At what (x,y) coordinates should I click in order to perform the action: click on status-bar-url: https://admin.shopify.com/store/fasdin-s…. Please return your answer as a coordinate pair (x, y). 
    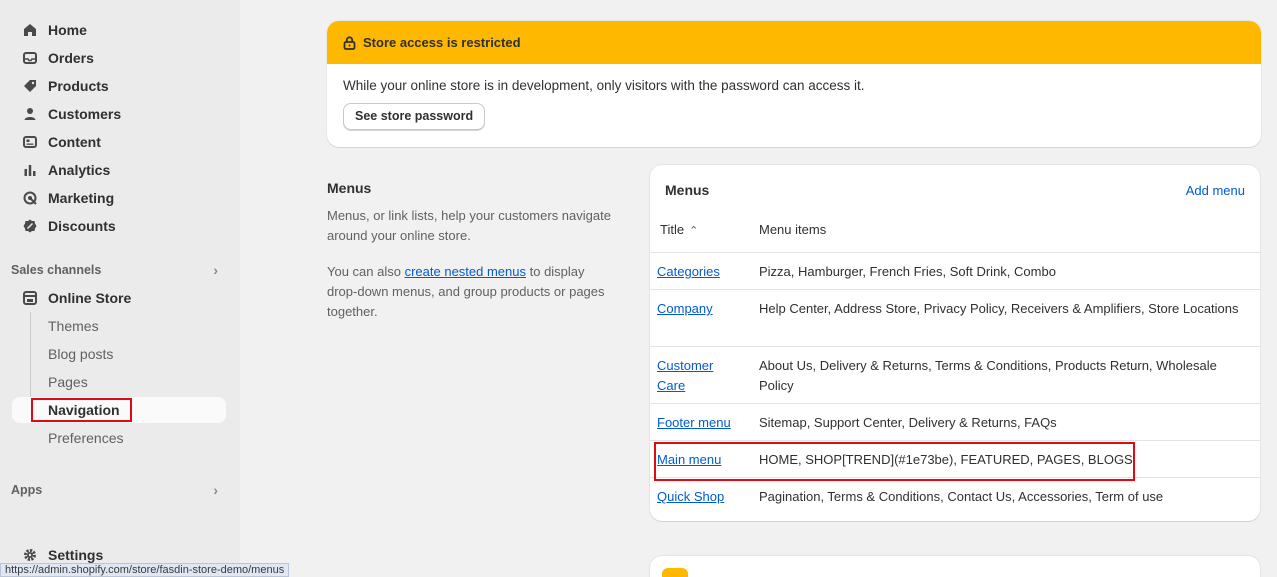
    Looking at the image, I should click on (145, 570).